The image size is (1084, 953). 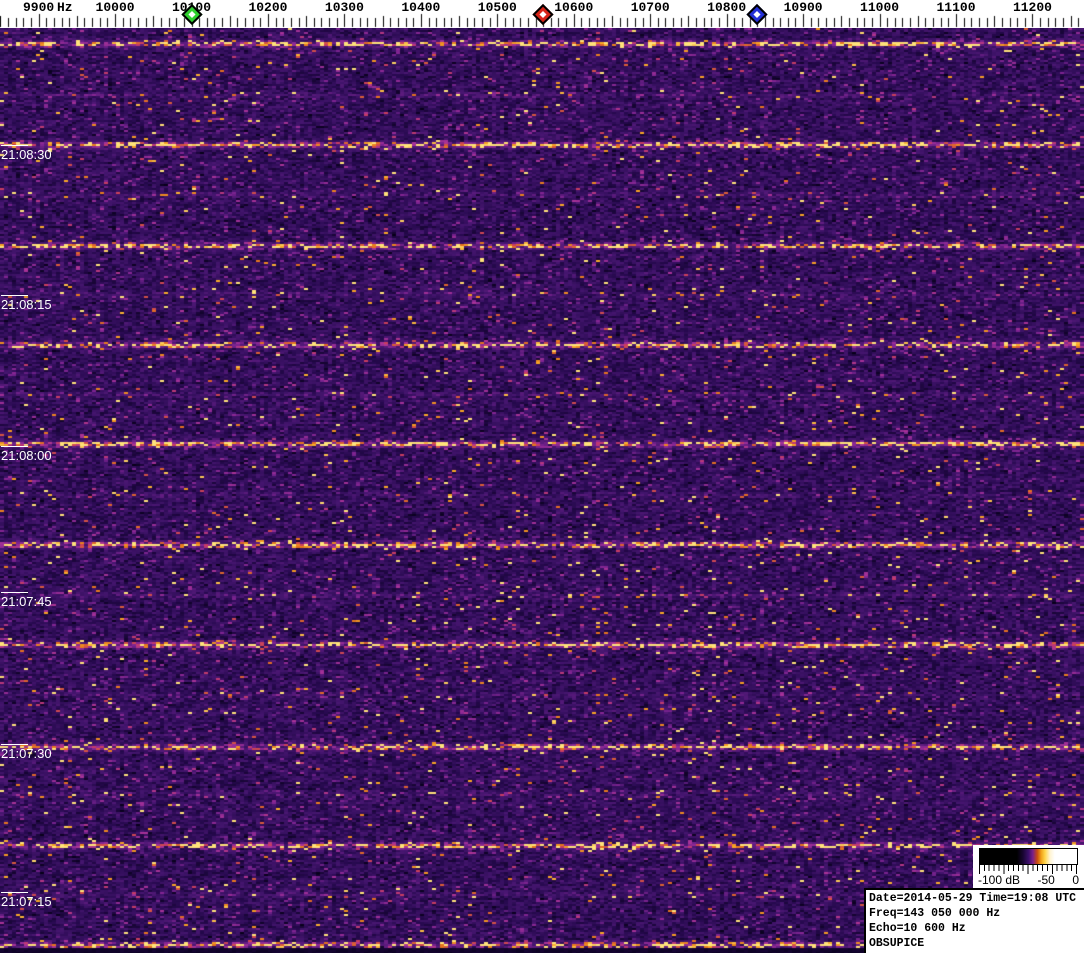 What do you see at coordinates (1028, 856) in the screenshot?
I see `color-gradient-bar` at bounding box center [1028, 856].